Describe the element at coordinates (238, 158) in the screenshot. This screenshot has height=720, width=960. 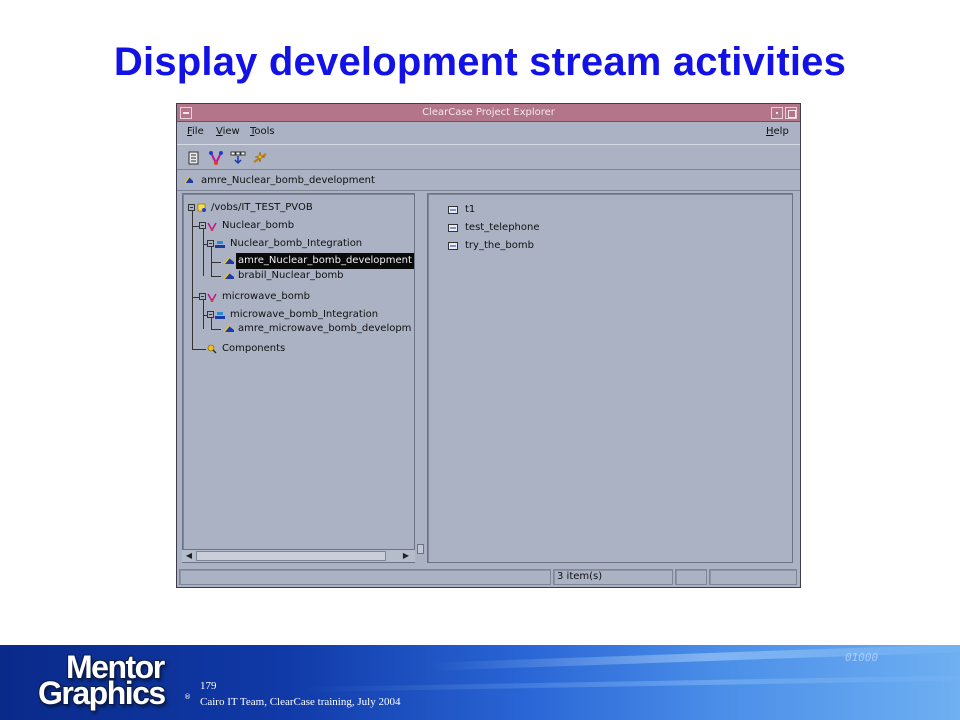
I see `merge-icon` at that location.